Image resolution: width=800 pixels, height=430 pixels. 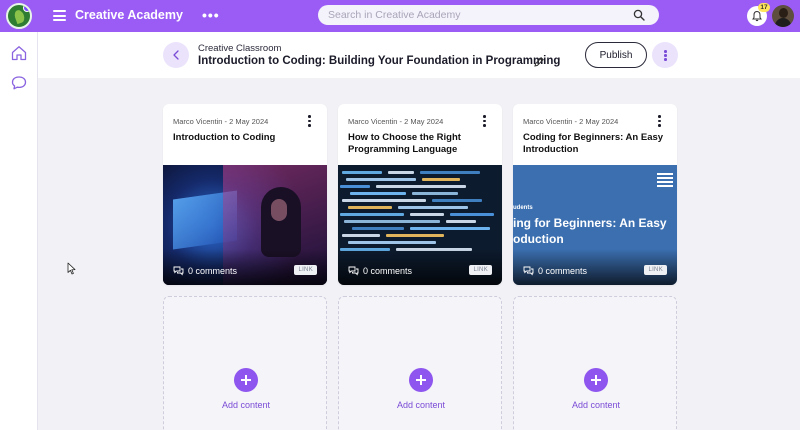 What do you see at coordinates (59, 15) in the screenshot?
I see `hamburger-icon` at bounding box center [59, 15].